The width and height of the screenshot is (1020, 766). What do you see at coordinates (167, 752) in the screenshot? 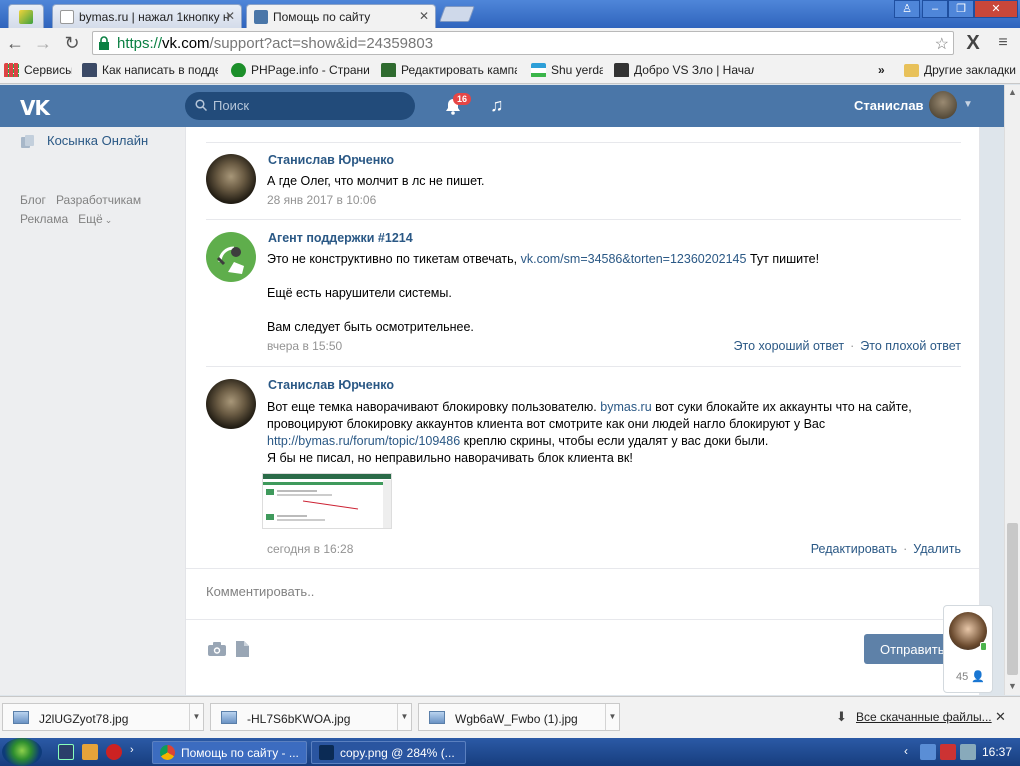
I see `chrome-icon` at bounding box center [167, 752].